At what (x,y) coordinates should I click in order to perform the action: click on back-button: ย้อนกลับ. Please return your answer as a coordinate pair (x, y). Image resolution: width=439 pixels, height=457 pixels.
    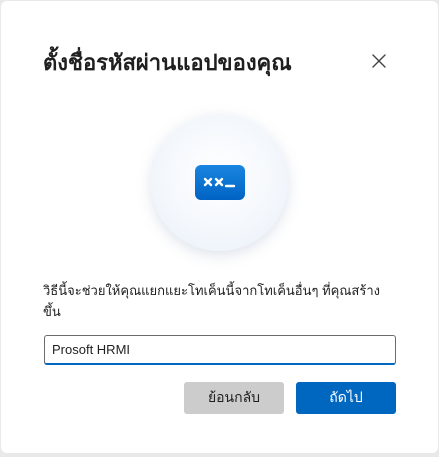
    Looking at the image, I should click on (234, 398).